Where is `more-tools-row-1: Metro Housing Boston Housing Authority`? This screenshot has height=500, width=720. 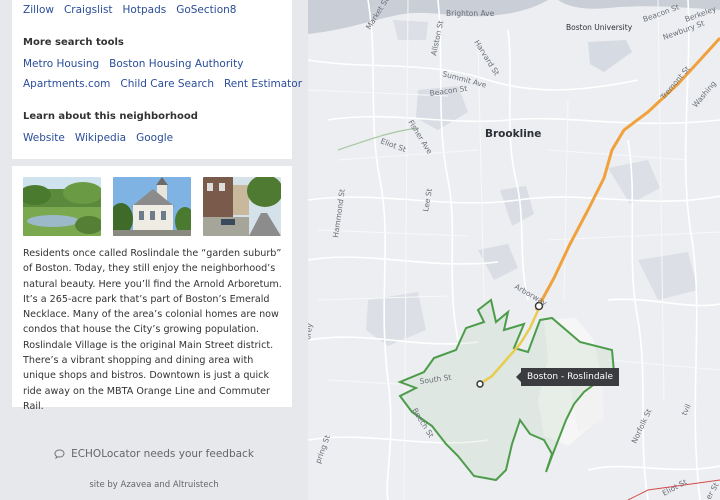 more-tools-row-1: Metro Housing Boston Housing Authority is located at coordinates (138, 64).